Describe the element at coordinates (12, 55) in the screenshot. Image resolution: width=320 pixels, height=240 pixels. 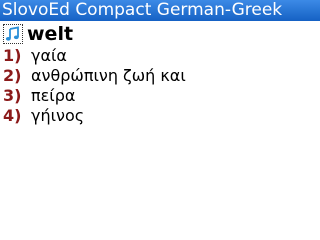
I see `sense-number: 1)` at that location.